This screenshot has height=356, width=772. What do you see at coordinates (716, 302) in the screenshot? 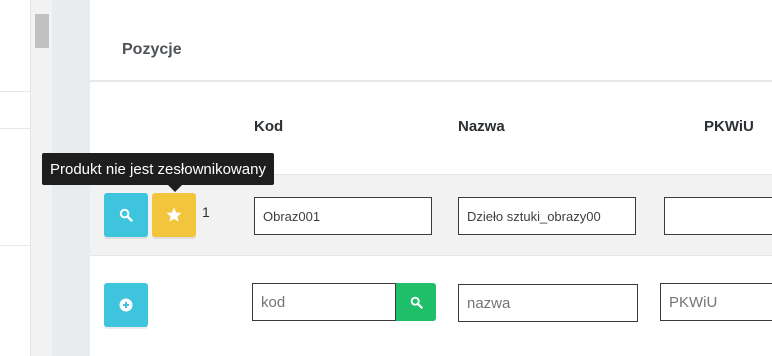
I see `pkwiu-input` at bounding box center [716, 302].